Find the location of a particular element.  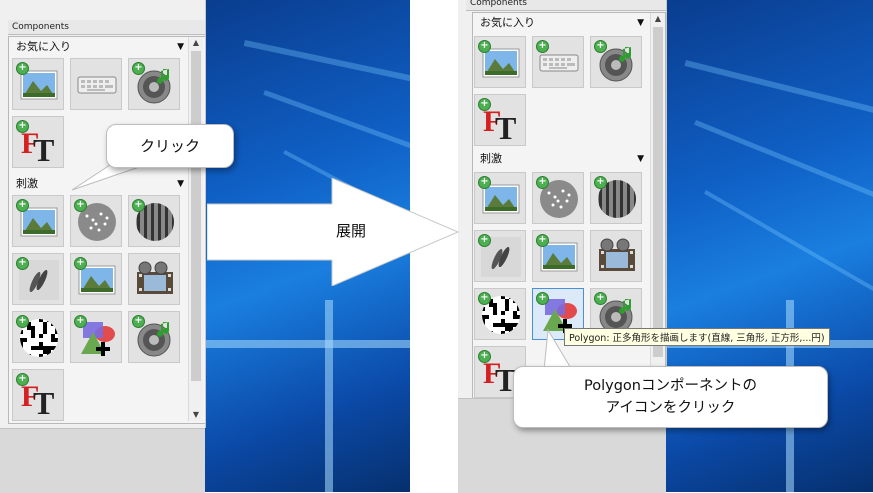

component-tile-keyboard: + is located at coordinates (558, 62).